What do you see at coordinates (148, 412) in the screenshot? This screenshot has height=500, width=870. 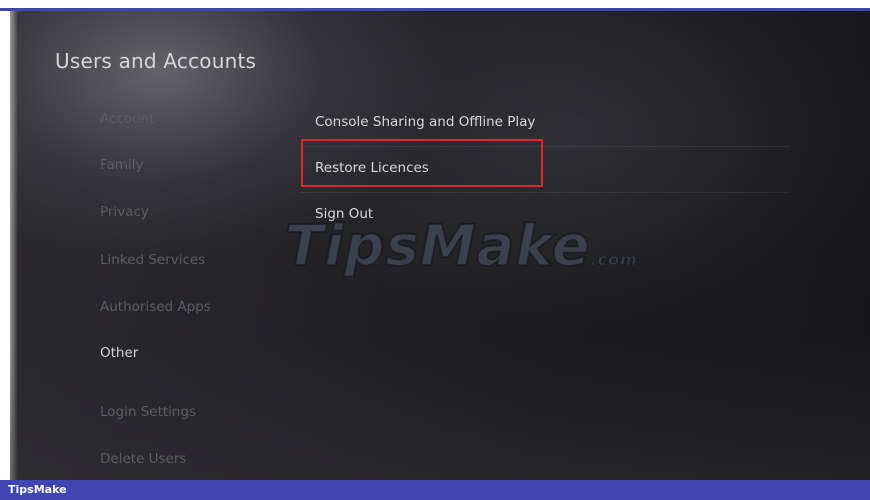 I see `sidebar-item-login-settings: Login Settings` at bounding box center [148, 412].